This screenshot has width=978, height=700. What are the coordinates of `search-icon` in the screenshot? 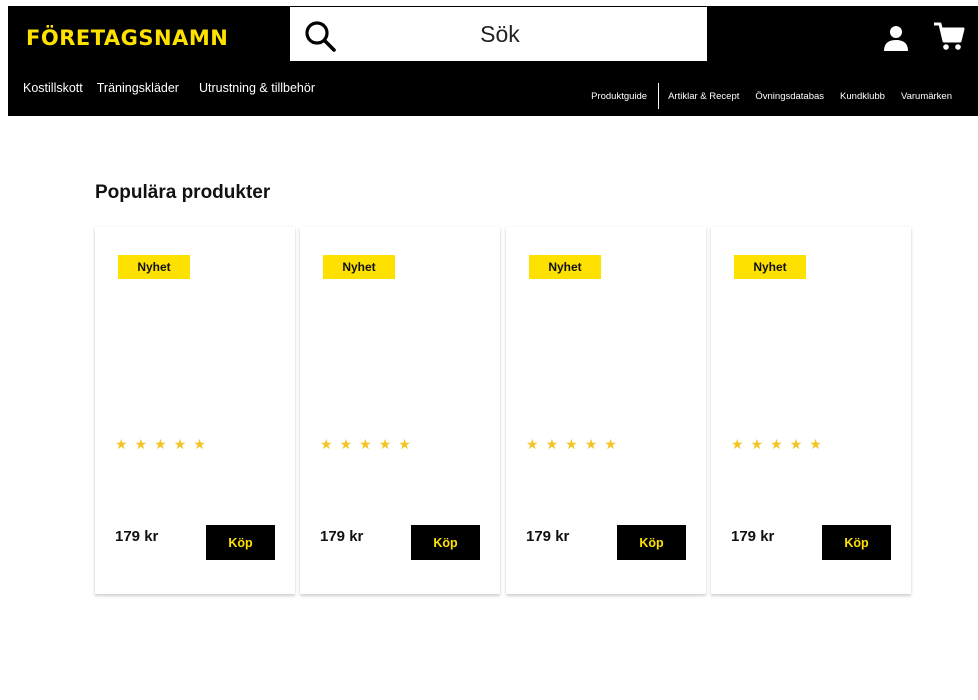 It's located at (322, 36).